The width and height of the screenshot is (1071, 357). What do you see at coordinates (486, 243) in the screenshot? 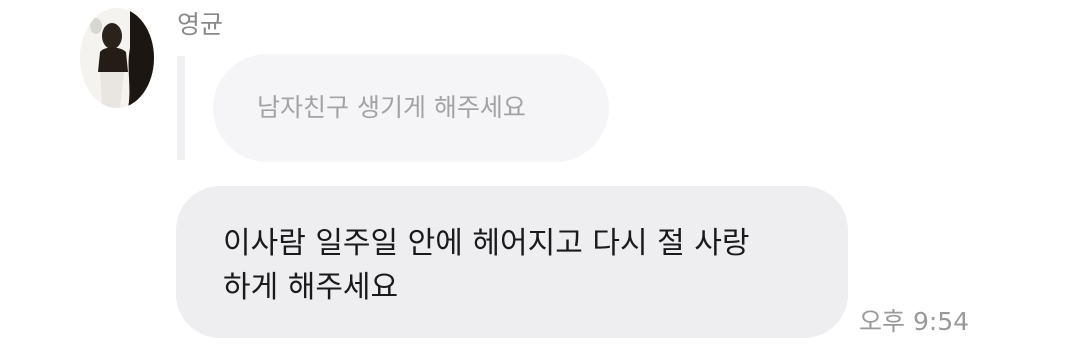
I see `message-text-line: 이사람 일주일 안에 헤어지고 다시 절 사랑` at bounding box center [486, 243].